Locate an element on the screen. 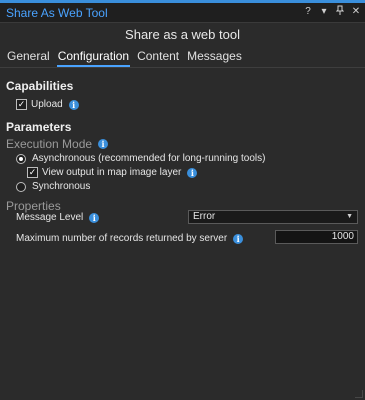 This screenshot has height=400, width=365. chevron-down-icon: ▼ is located at coordinates (349, 216).